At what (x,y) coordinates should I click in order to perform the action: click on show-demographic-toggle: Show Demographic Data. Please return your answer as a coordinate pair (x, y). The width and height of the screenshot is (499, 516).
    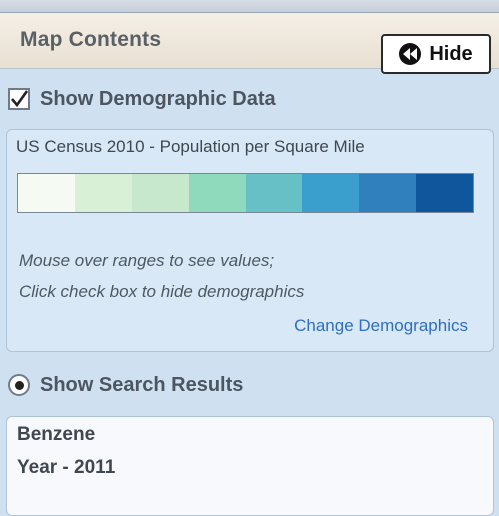
    Looking at the image, I should click on (142, 99).